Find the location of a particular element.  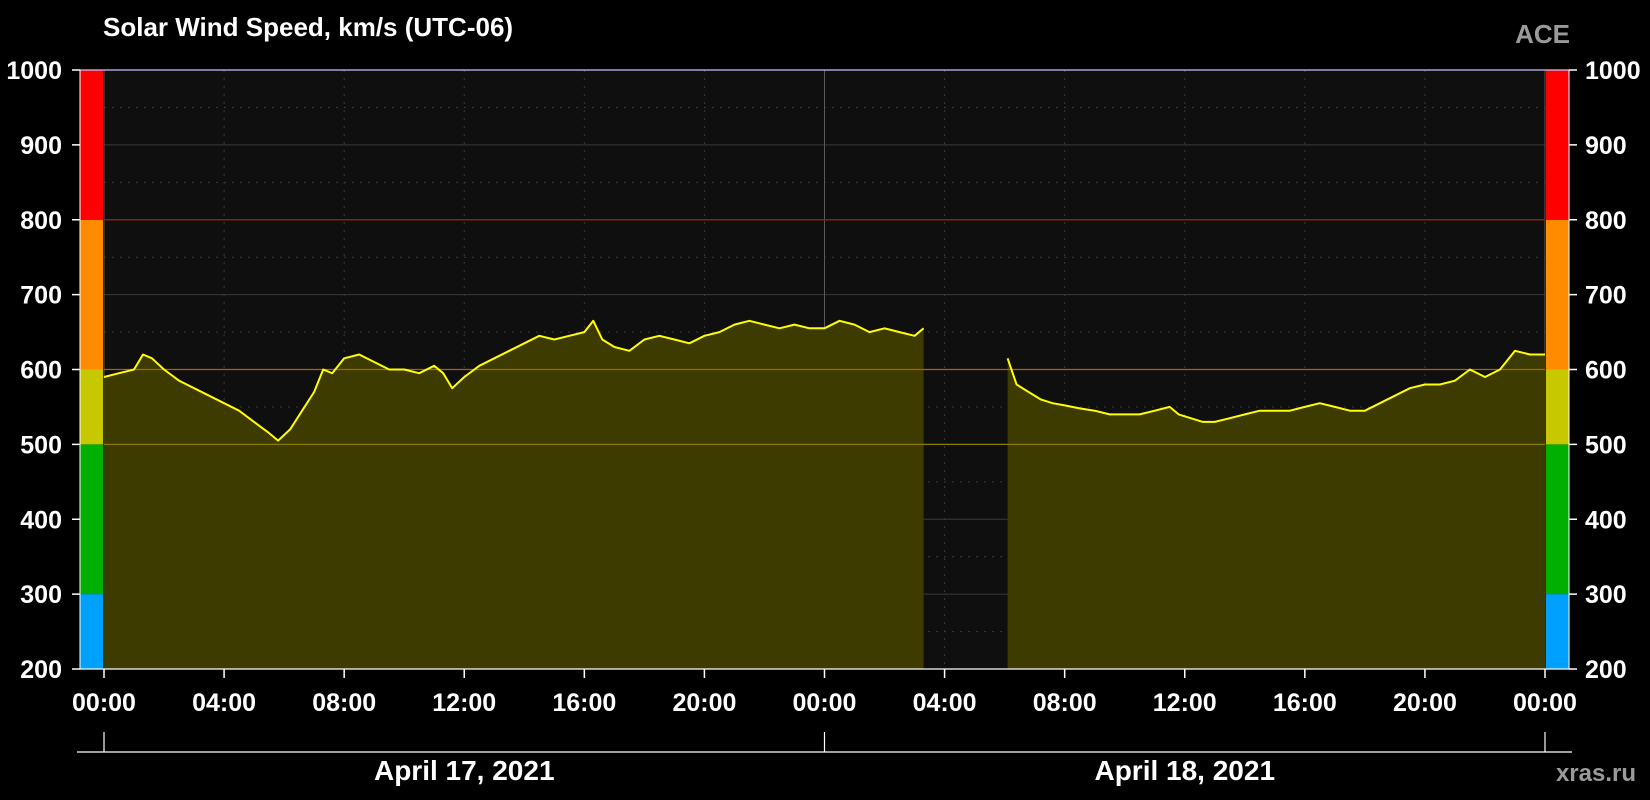

chart-title: Solar Wind Speed, km/s (UTC-06) is located at coordinates (308, 27).